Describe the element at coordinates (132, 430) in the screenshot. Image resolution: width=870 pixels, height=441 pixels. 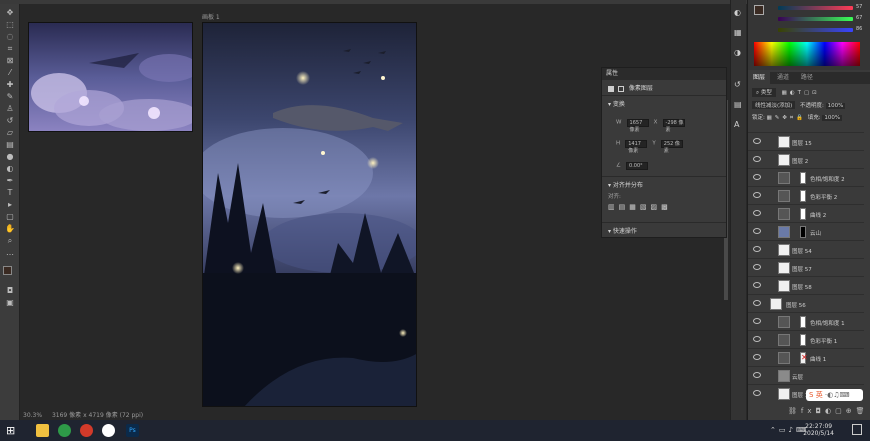
I see `photoshop-icon: Ps` at that location.